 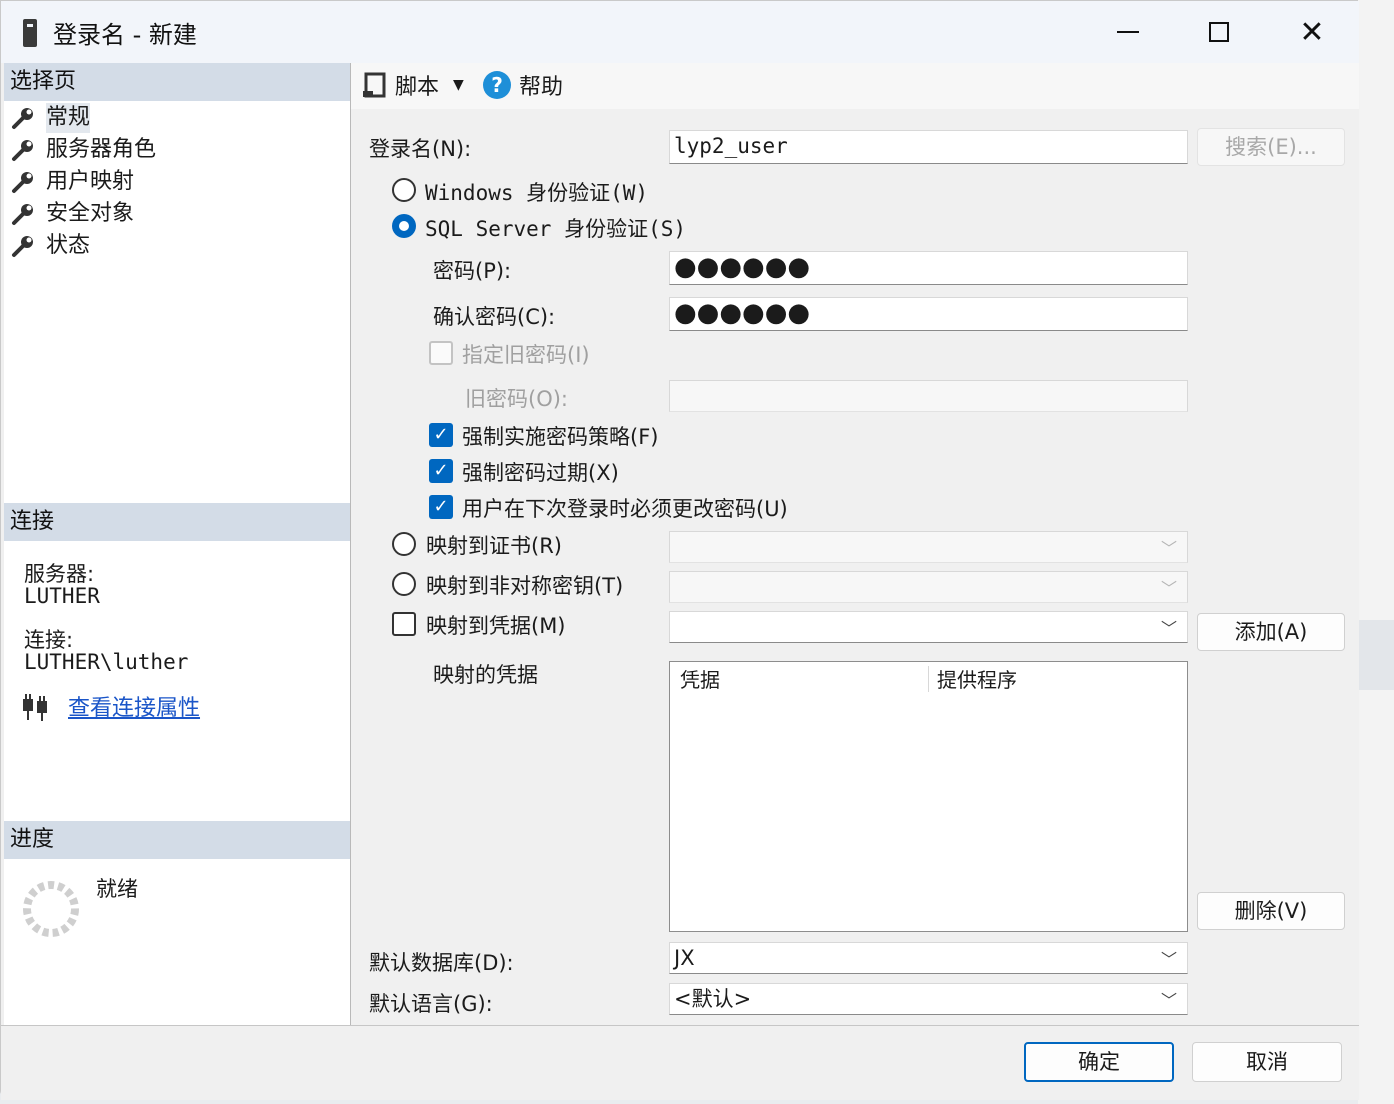 What do you see at coordinates (35, 707) in the screenshot?
I see `plug-icon` at bounding box center [35, 707].